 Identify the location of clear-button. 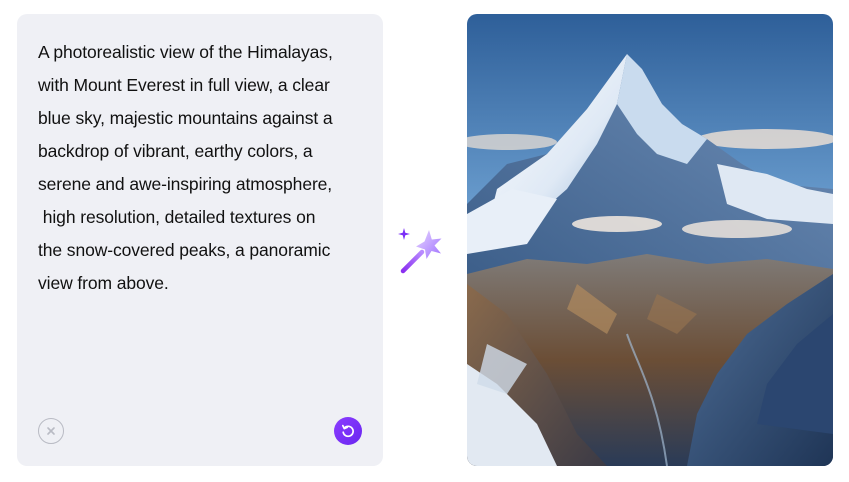
(51, 431).